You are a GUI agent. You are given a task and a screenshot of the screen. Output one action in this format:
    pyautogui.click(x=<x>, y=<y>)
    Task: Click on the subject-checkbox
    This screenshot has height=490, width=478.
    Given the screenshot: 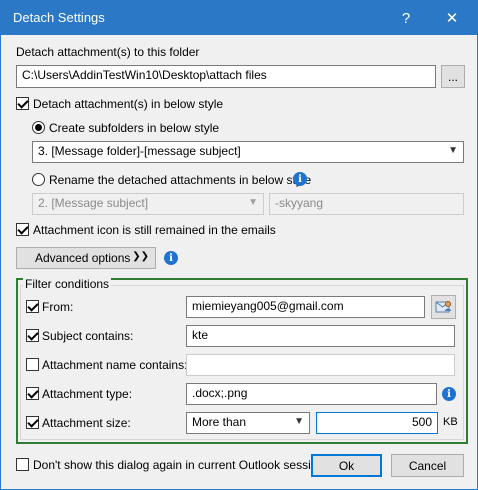 What is the action you would take?
    pyautogui.click(x=32, y=335)
    